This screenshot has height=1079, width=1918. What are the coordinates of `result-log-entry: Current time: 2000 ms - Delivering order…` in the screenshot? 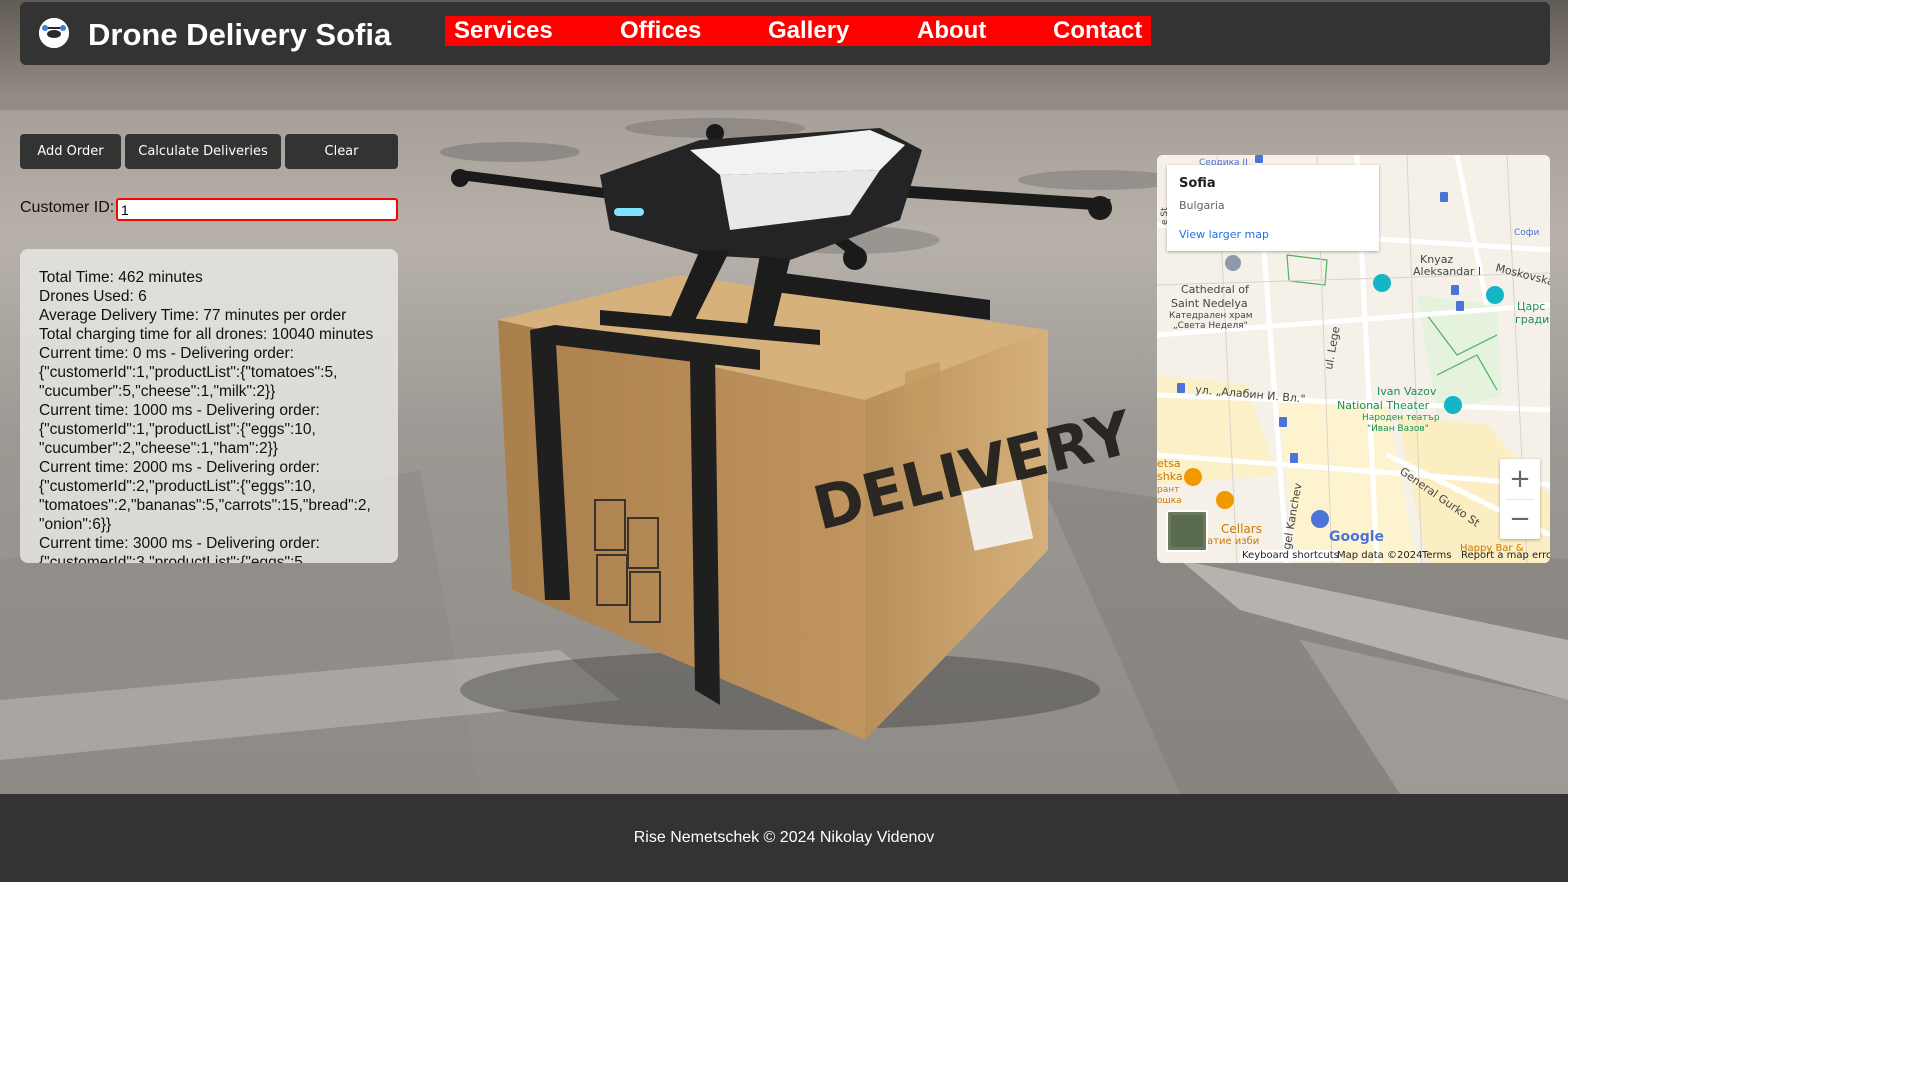 It's located at (205, 496).